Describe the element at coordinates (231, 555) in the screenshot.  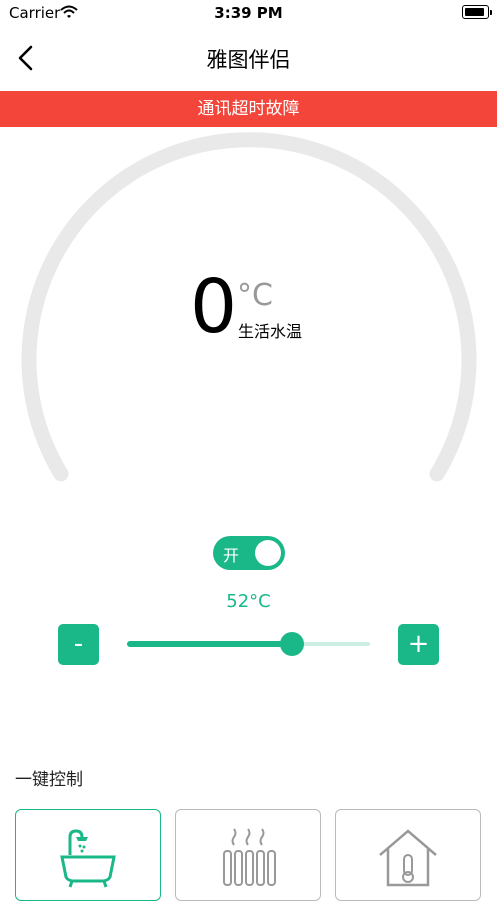
I see `toggle-label: 开` at that location.